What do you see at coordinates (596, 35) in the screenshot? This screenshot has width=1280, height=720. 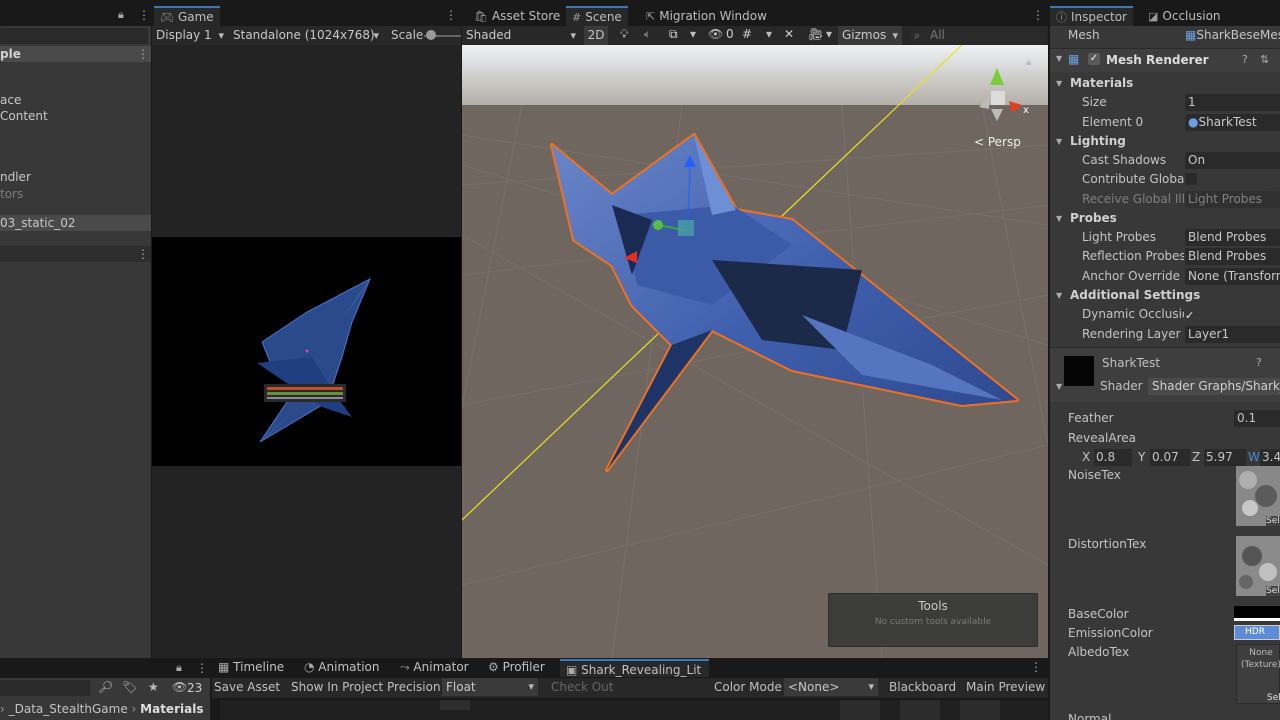 I see `toggle-2d-button: 2D` at bounding box center [596, 35].